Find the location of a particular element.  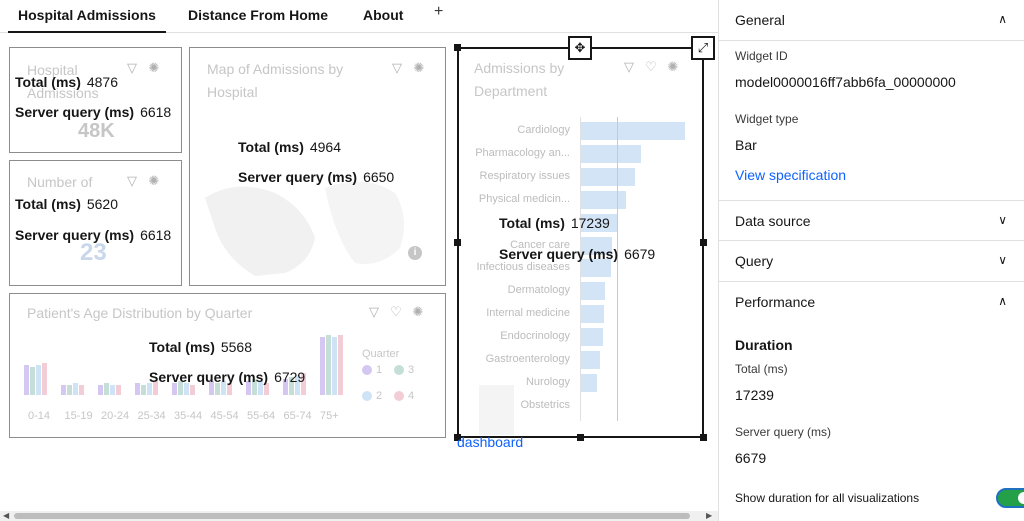

resize-handle-br is located at coordinates (703, 437).